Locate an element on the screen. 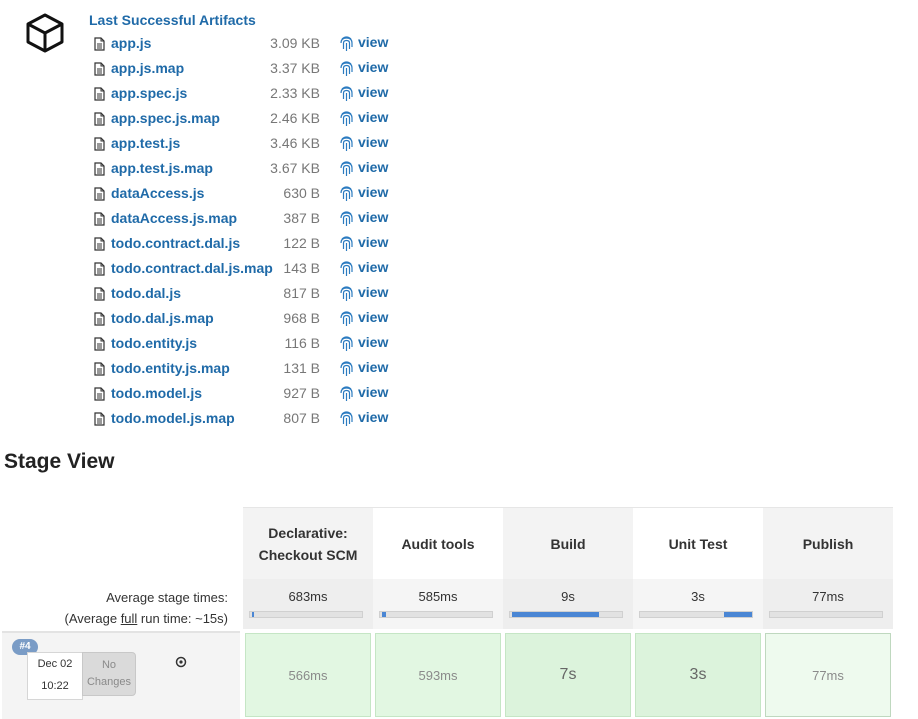 The width and height of the screenshot is (918, 719). stage-run-time: 7s is located at coordinates (568, 674).